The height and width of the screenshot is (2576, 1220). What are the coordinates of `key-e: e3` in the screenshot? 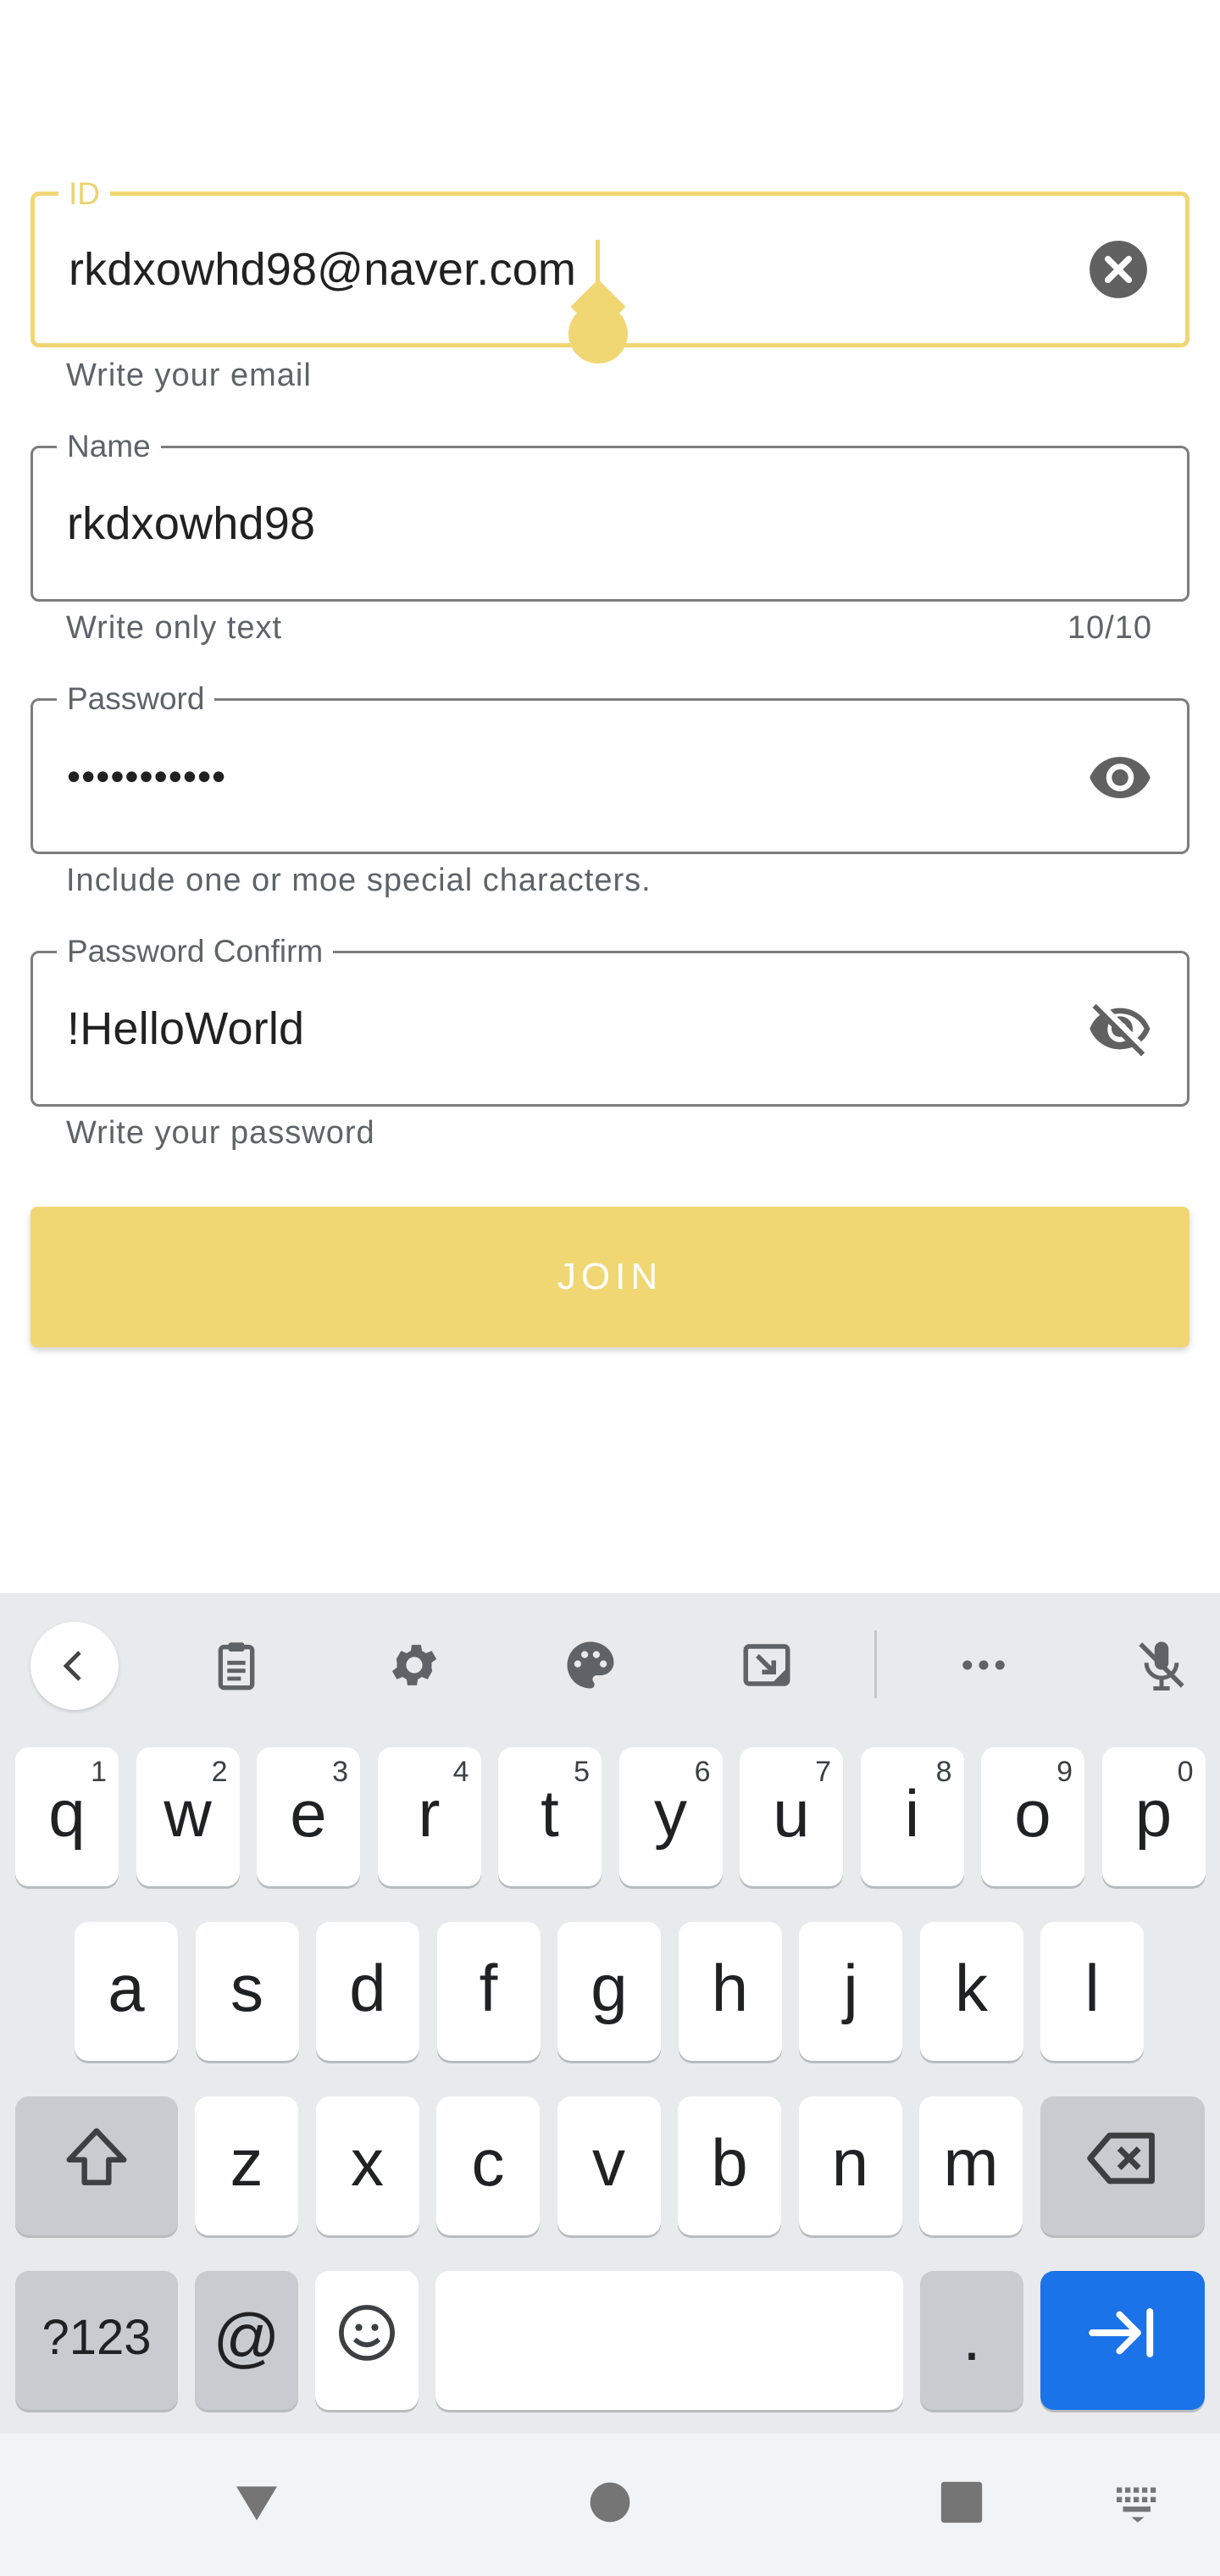 It's located at (308, 1816).